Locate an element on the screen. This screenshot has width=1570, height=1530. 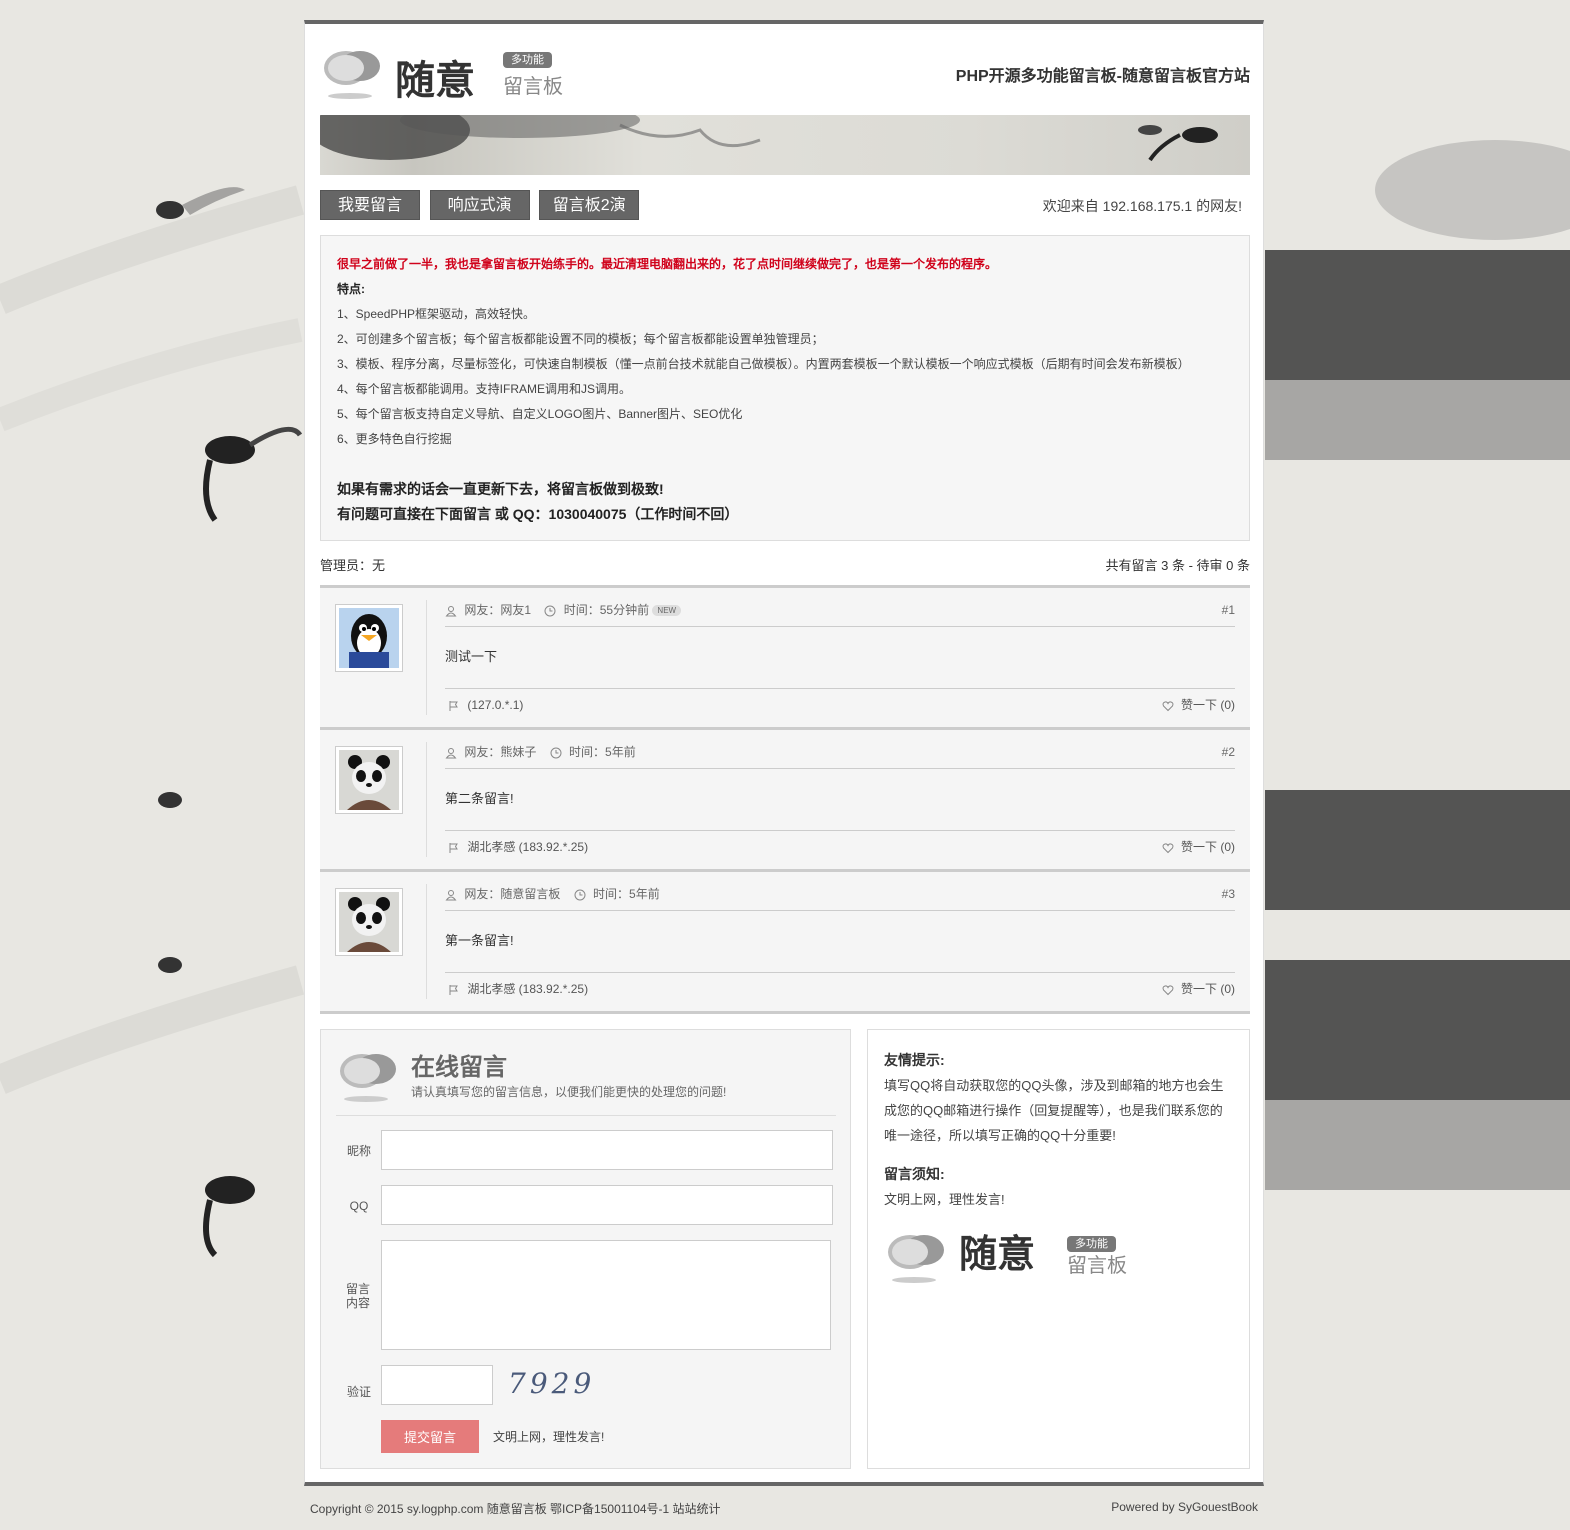
message-author: 网友：网友1 is located at coordinates (498, 610).